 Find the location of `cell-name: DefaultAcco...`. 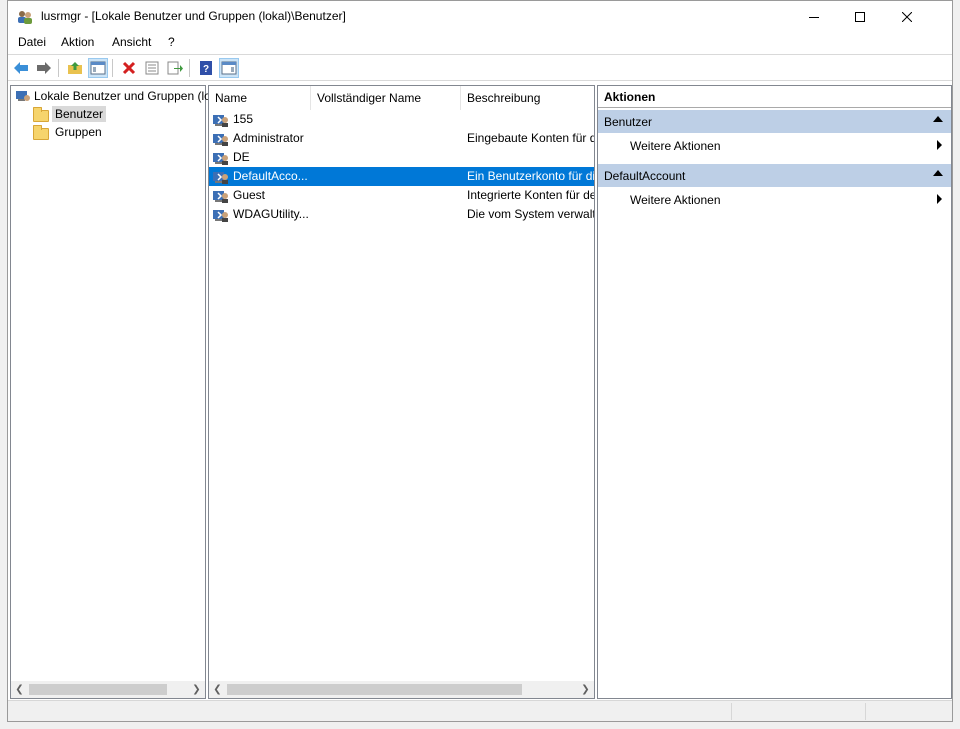

cell-name: DefaultAcco... is located at coordinates (270, 176).